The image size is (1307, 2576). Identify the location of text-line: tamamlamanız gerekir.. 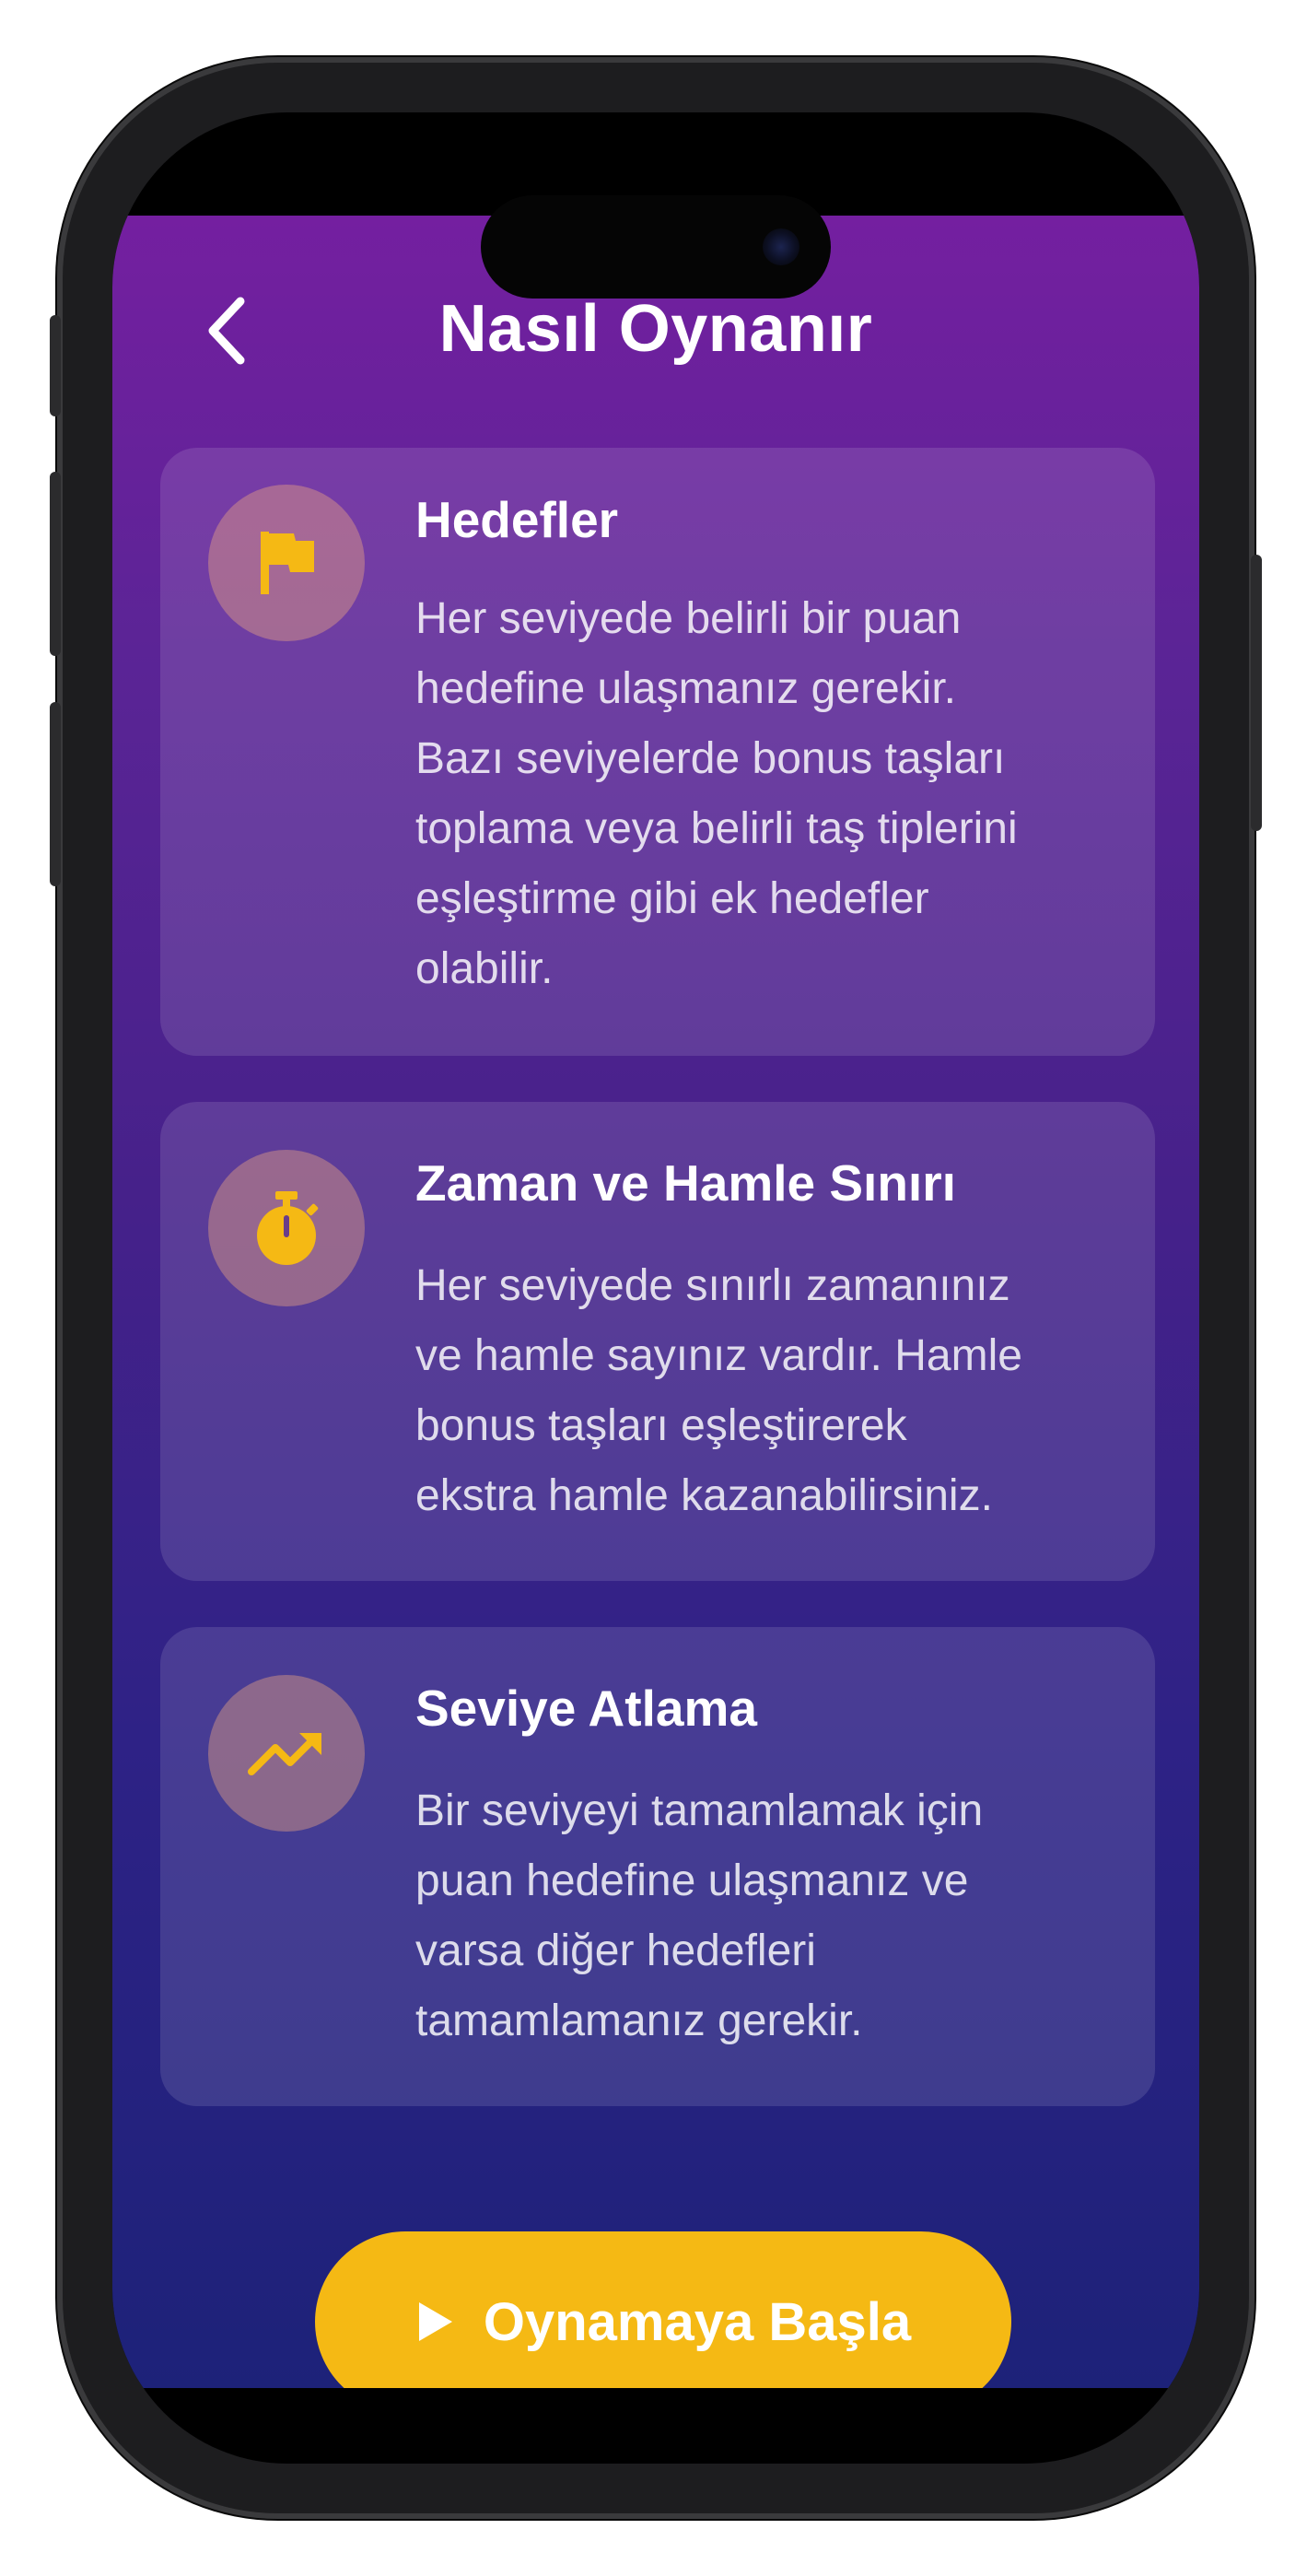
(639, 2021).